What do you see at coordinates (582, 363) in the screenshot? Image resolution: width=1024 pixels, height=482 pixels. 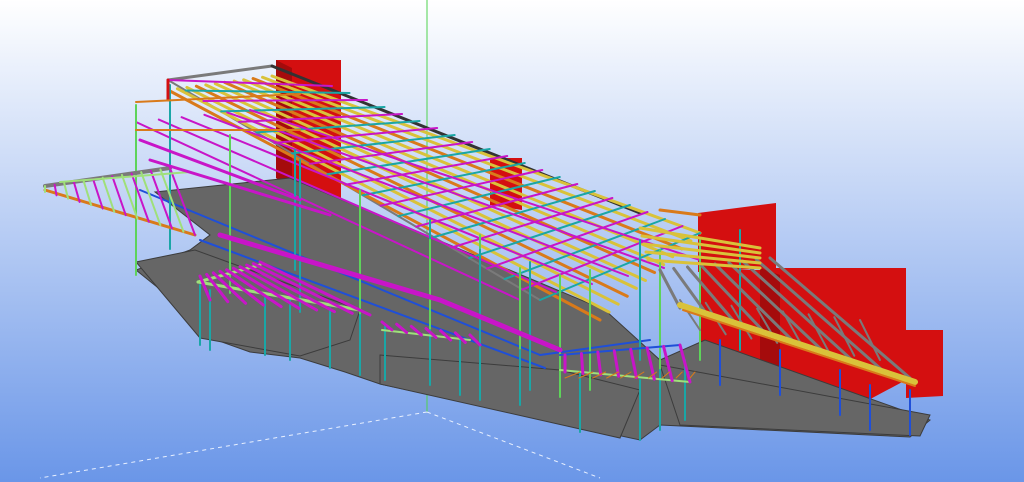 I see `stand-tread` at bounding box center [582, 363].